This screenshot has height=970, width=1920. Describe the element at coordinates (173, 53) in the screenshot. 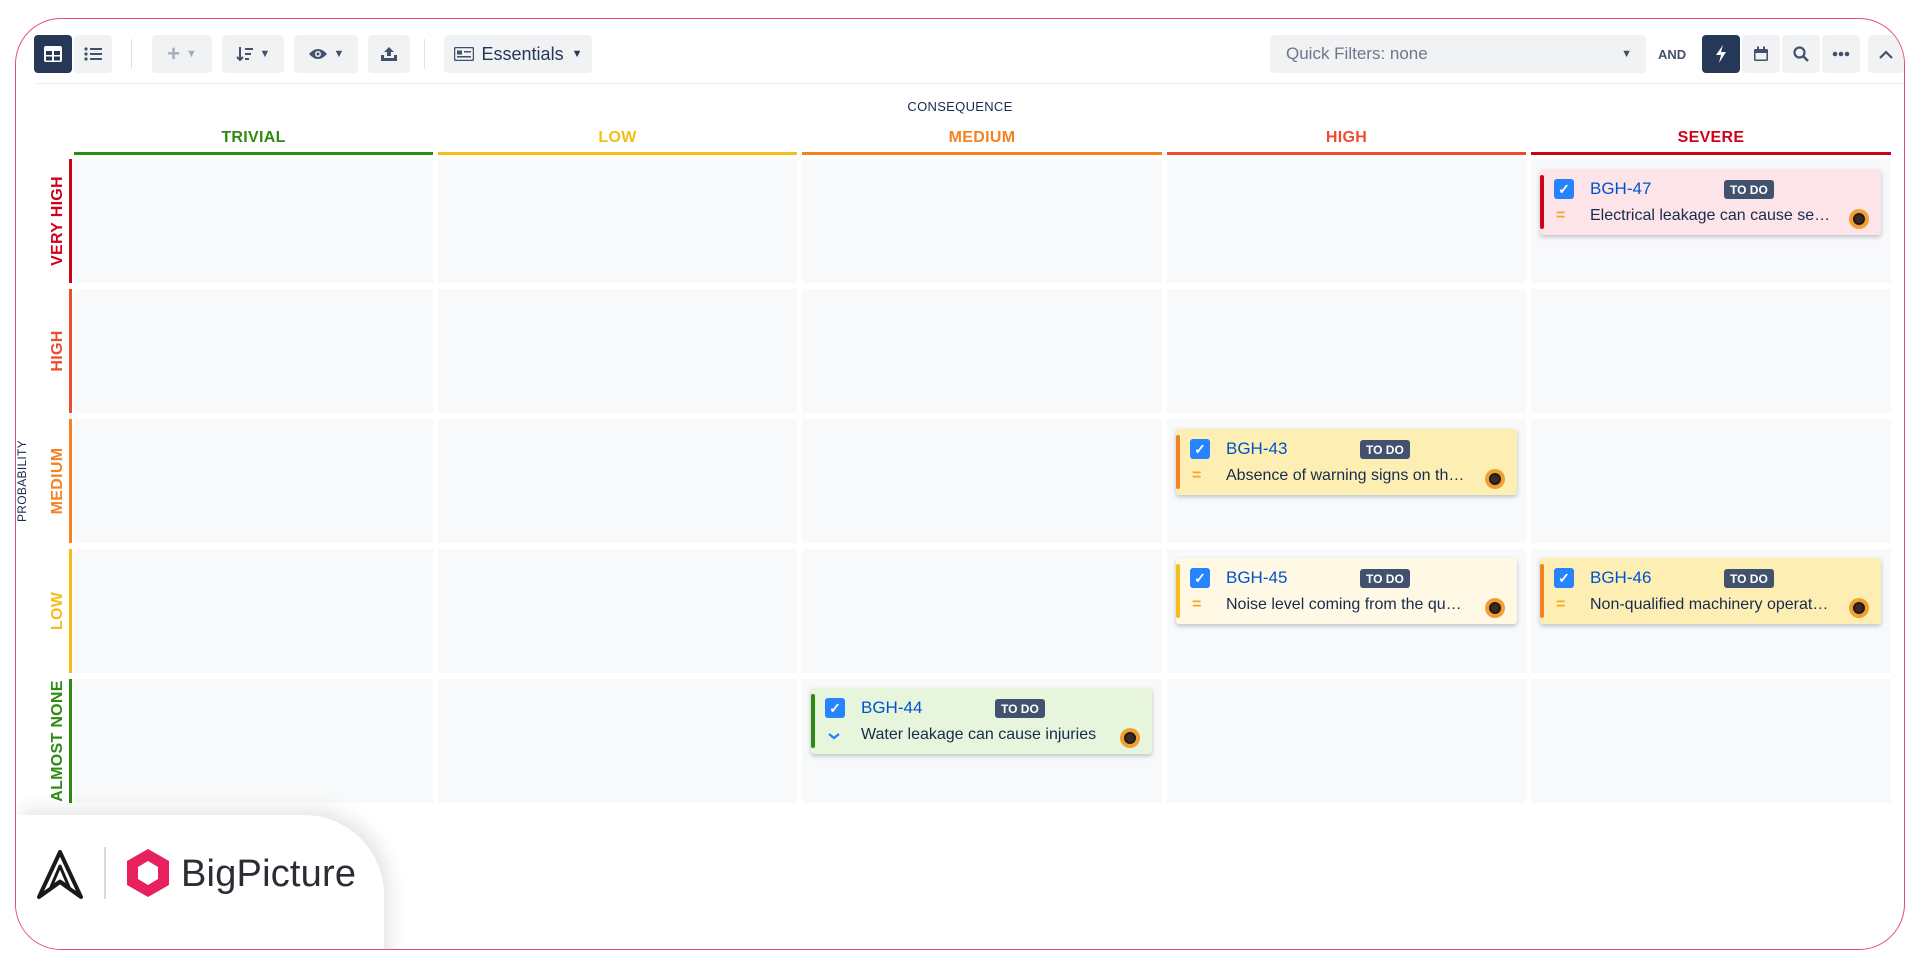

I see `add-icon: +` at that location.